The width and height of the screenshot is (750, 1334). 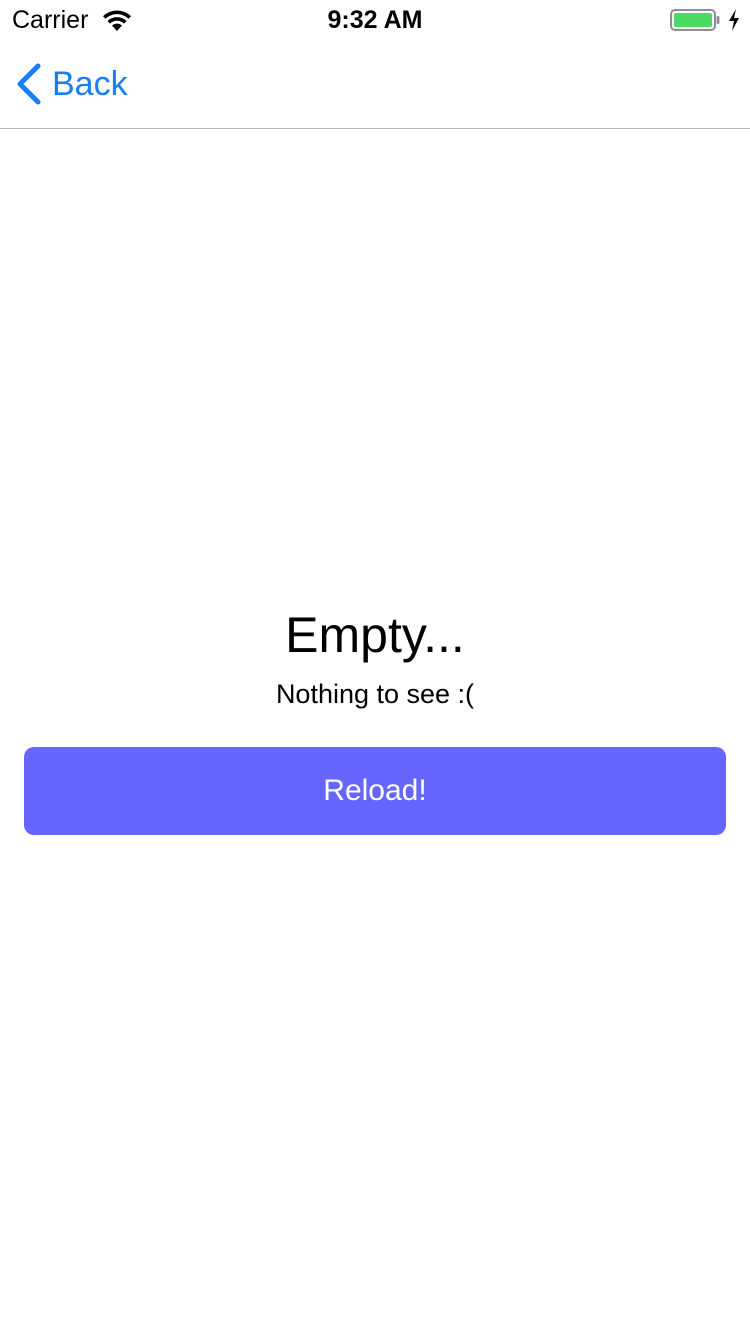 I want to click on back-button: Back, so click(x=71, y=84).